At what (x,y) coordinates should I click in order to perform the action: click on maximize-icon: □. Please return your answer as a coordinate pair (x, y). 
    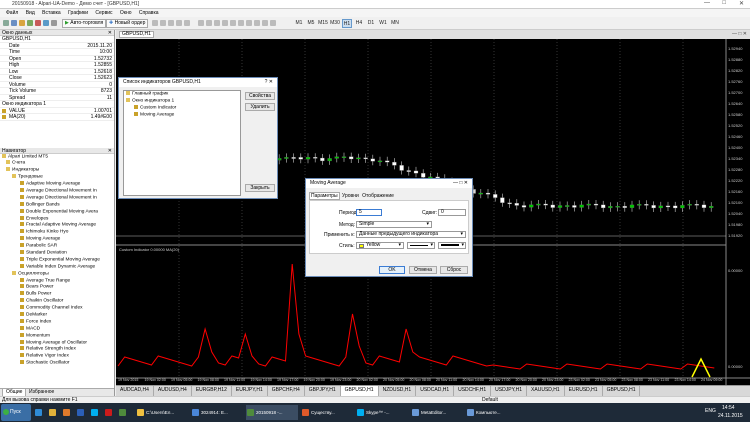
    Looking at the image, I should click on (724, 3).